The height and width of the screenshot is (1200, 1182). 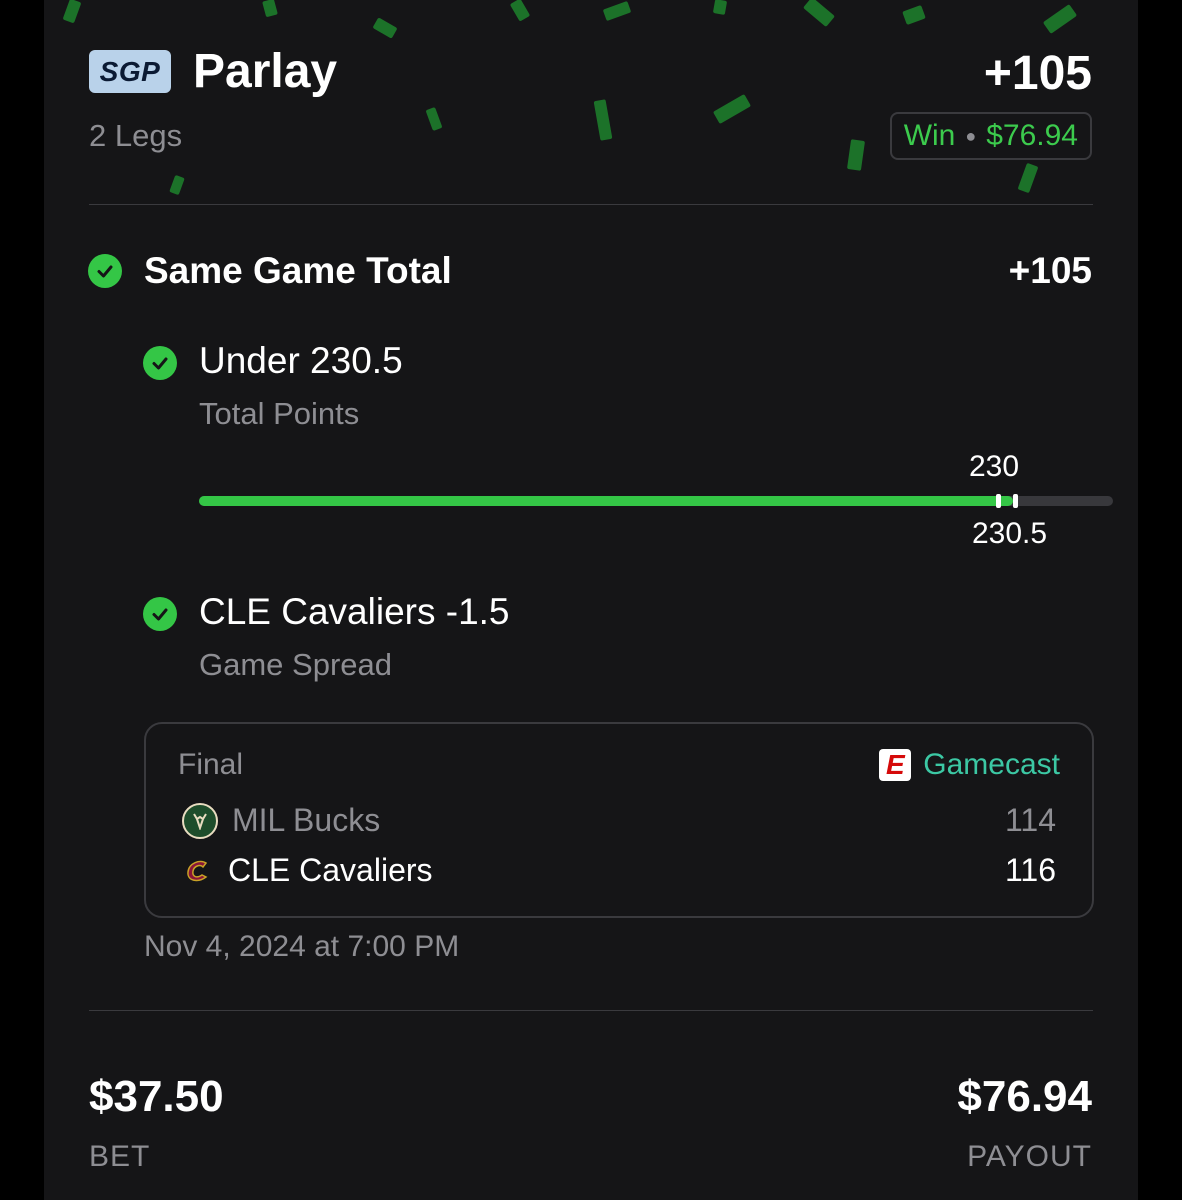 What do you see at coordinates (279, 413) in the screenshot?
I see `leg-subtitle: Total Points` at bounding box center [279, 413].